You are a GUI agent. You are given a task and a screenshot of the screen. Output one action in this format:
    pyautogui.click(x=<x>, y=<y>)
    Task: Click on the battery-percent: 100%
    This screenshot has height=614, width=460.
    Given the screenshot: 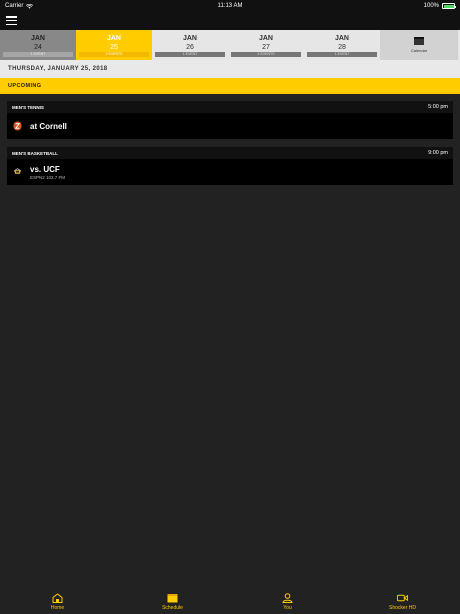 What is the action you would take?
    pyautogui.click(x=431, y=6)
    